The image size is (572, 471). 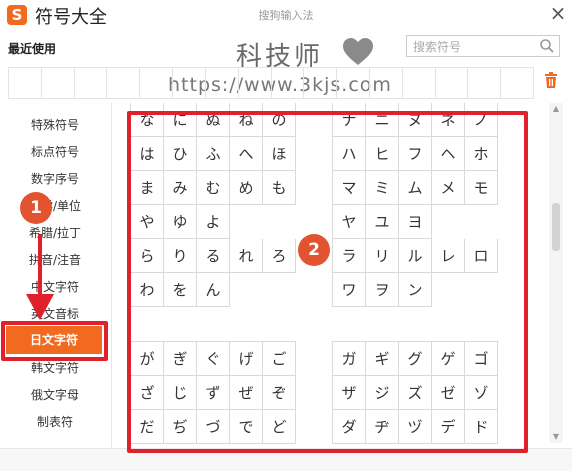 I want to click on scroll-down-icon: ▼, so click(x=556, y=437).